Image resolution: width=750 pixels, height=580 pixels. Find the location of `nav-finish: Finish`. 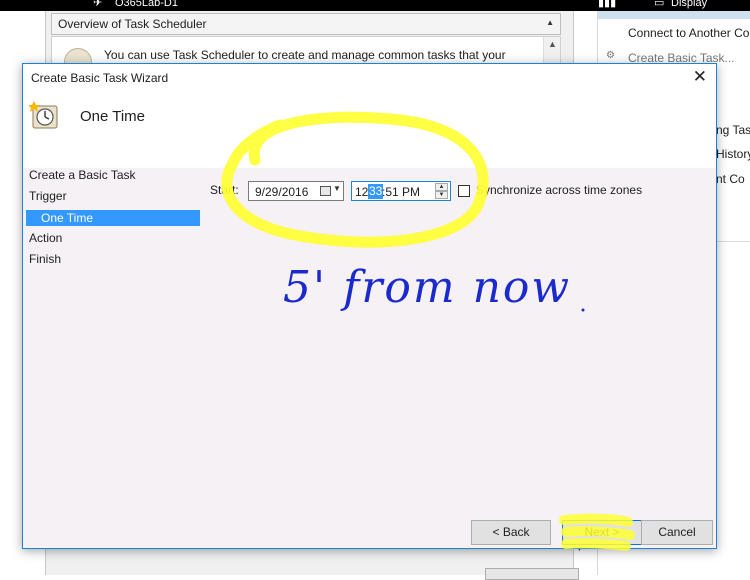

nav-finish: Finish is located at coordinates (45, 259).